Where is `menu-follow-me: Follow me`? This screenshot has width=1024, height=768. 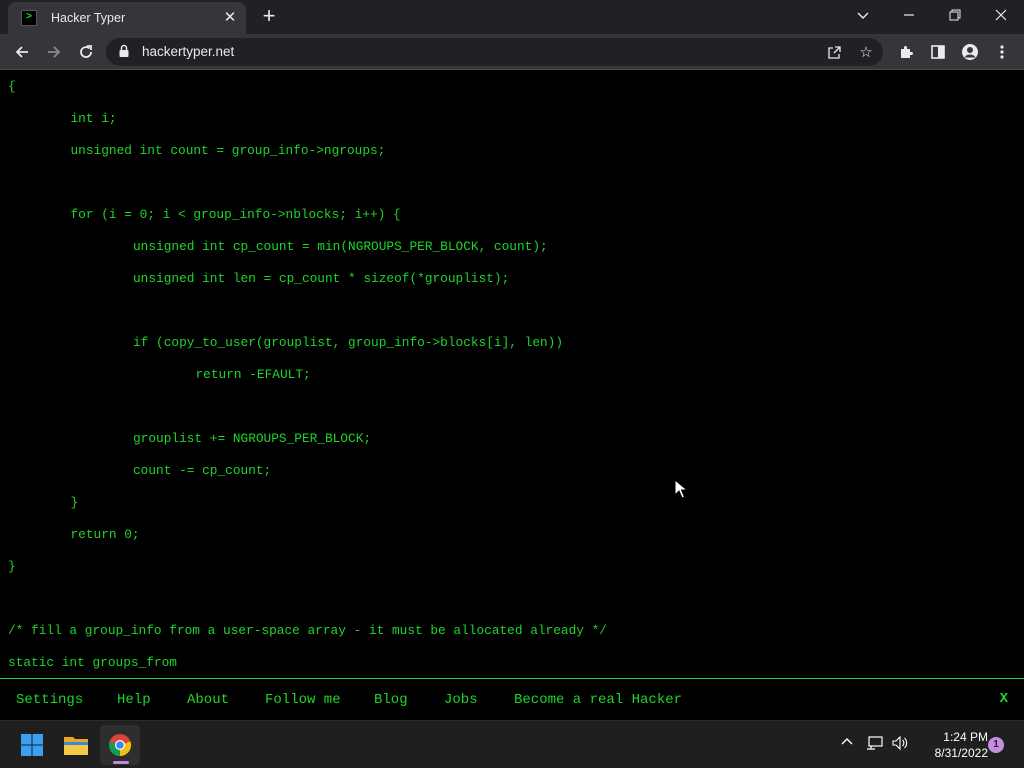 menu-follow-me: Follow me is located at coordinates (303, 700).